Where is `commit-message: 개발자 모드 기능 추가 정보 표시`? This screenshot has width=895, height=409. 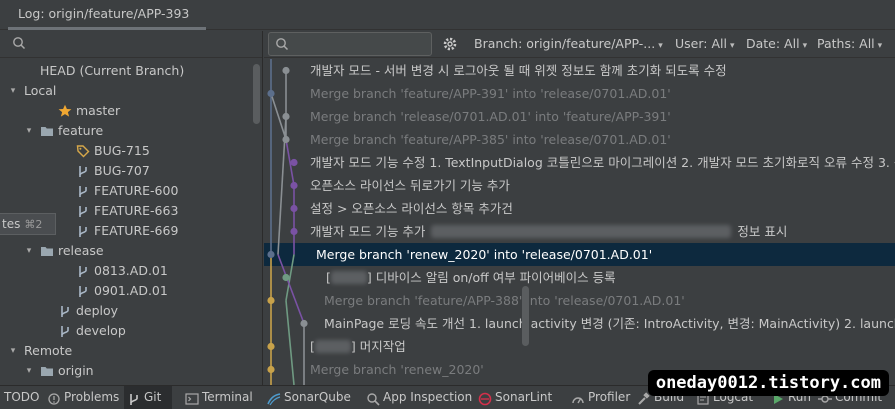 commit-message: 개발자 모드 기능 추가 정보 표시 is located at coordinates (548, 231).